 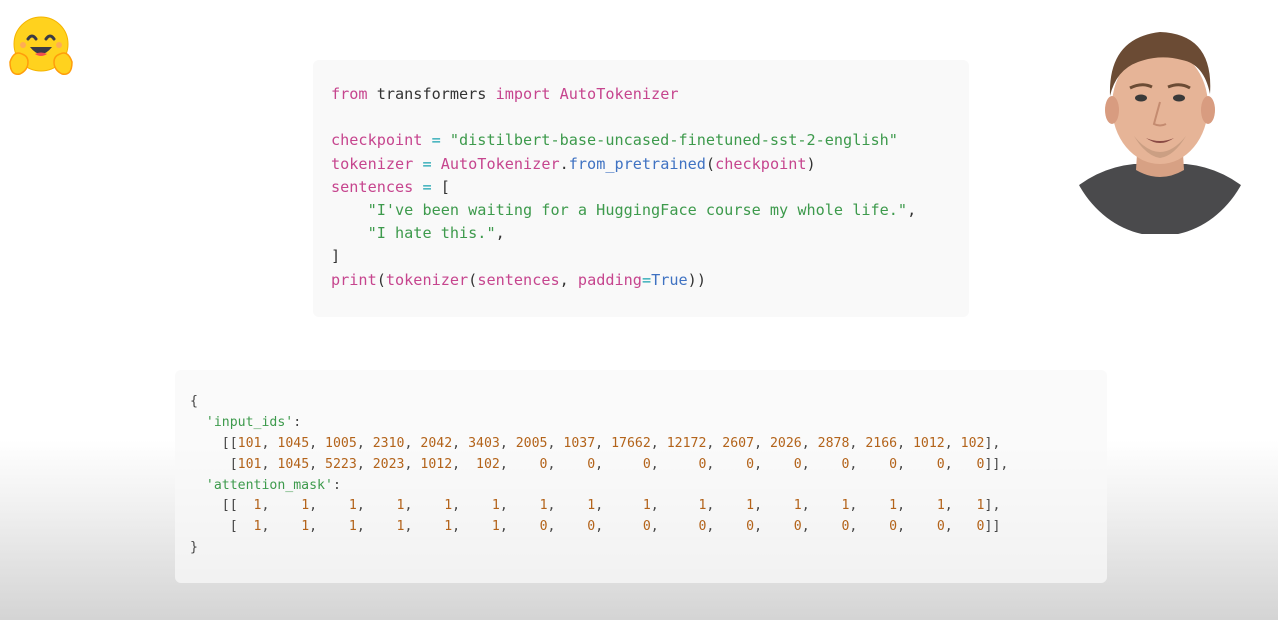 What do you see at coordinates (579, 443) in the screenshot?
I see `input_ids-value: 1037` at bounding box center [579, 443].